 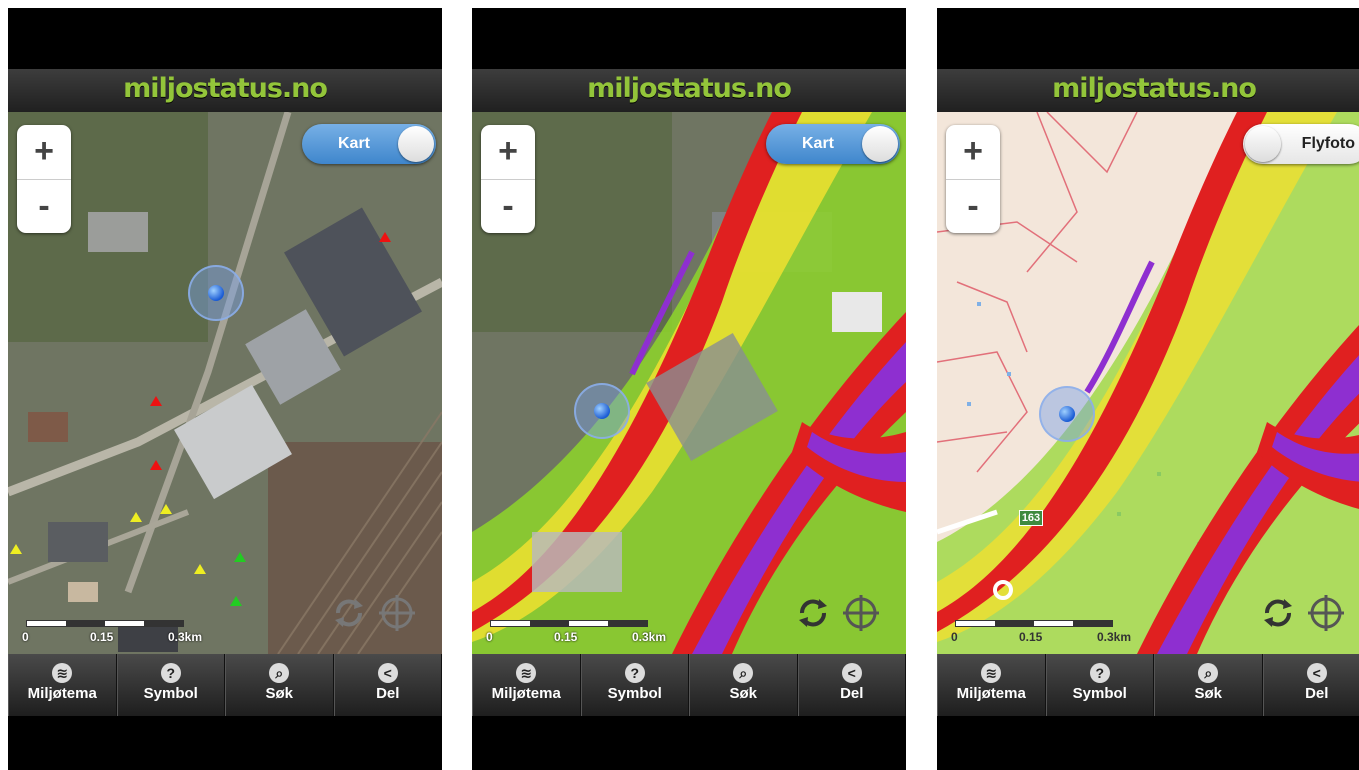 I want to click on map-type-toggle: Flyfoto, so click(x=1301, y=144).